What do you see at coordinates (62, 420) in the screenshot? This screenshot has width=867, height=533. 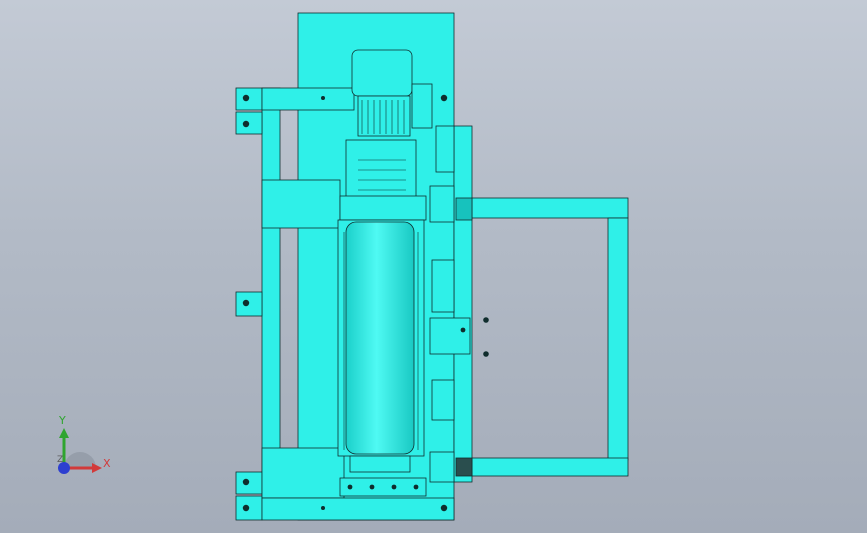 I see `y-axis-label: Y` at bounding box center [62, 420].